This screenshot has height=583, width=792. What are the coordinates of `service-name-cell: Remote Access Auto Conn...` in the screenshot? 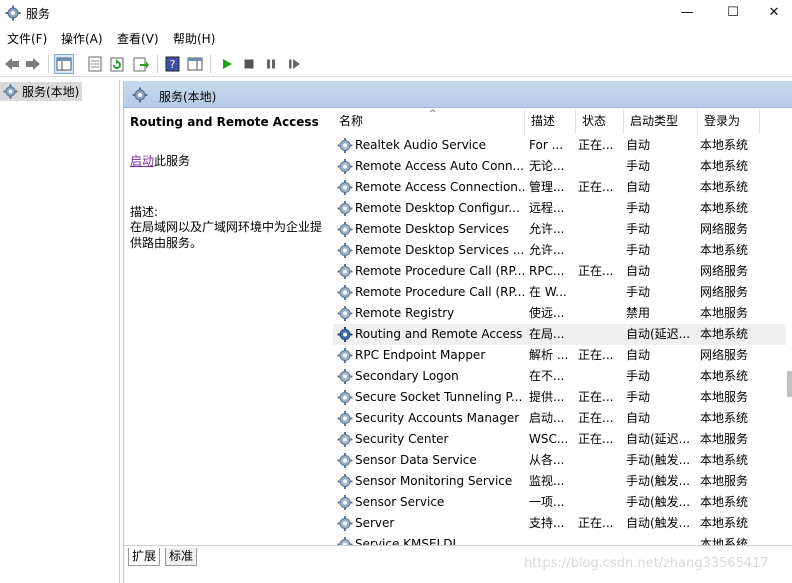 It's located at (440, 166).